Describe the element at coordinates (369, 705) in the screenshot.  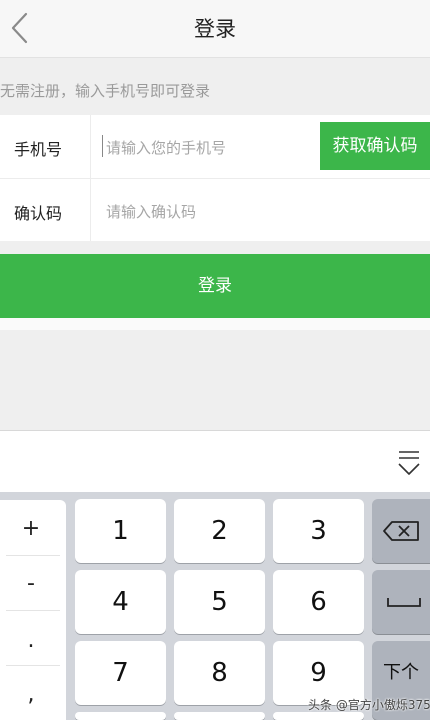
I see `watermark: 头条 @官方小傲烁375` at that location.